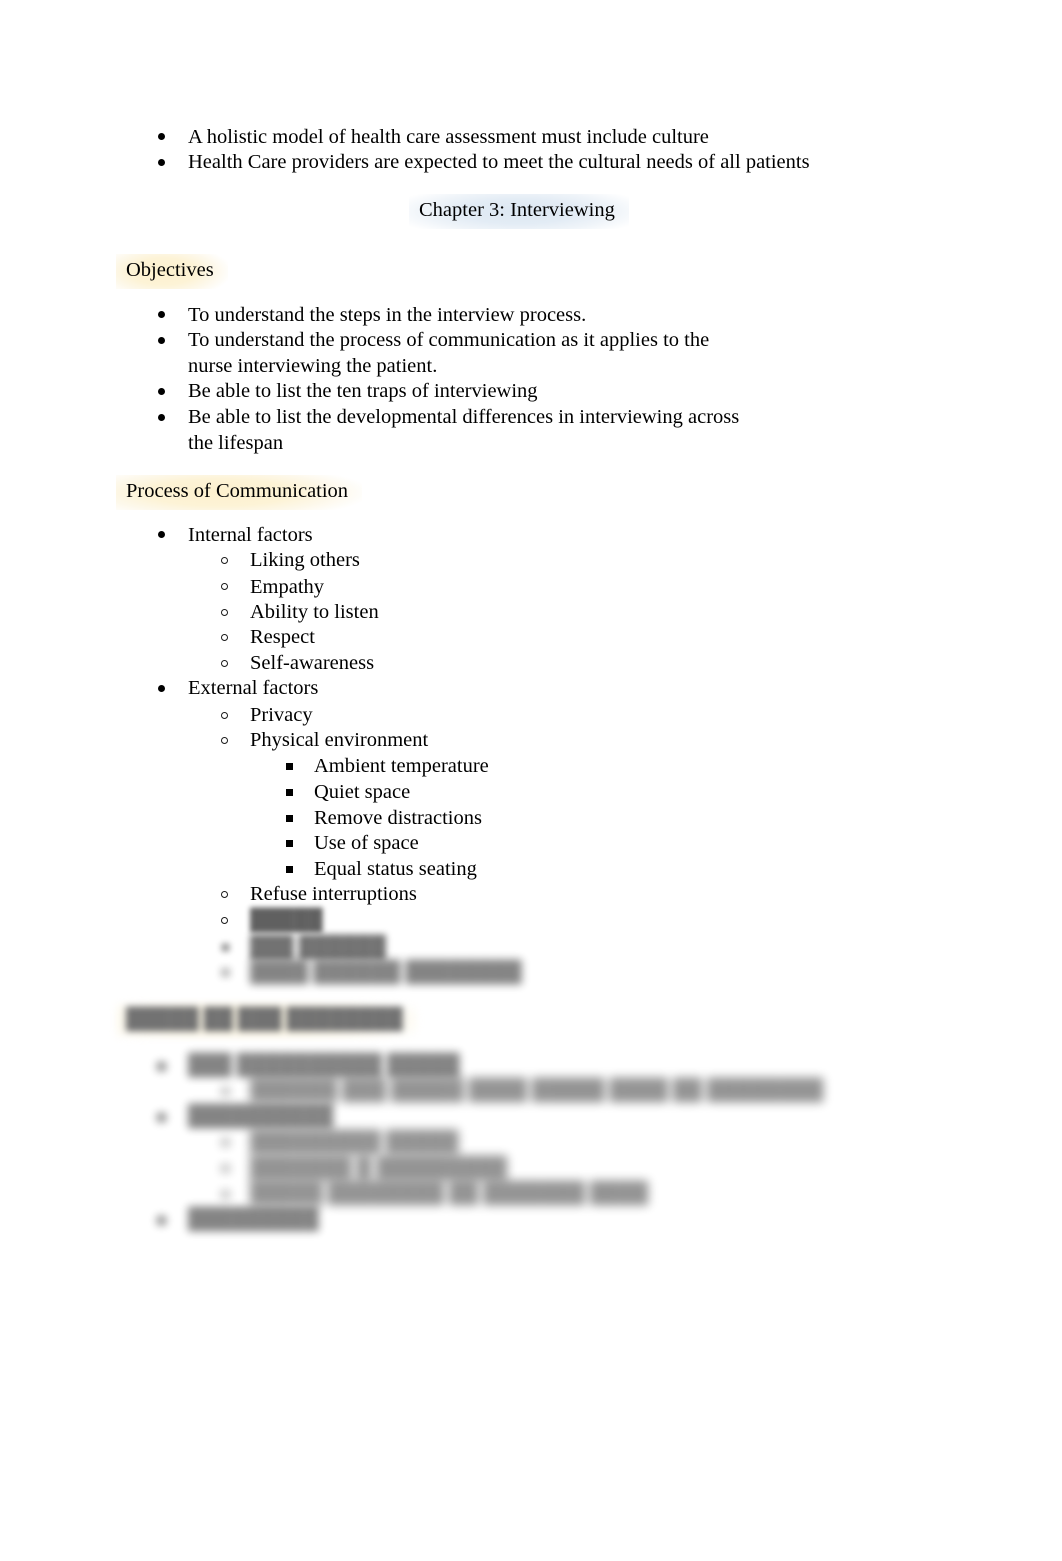  What do you see at coordinates (286, 920) in the screenshot?
I see `obscured-item: █████` at bounding box center [286, 920].